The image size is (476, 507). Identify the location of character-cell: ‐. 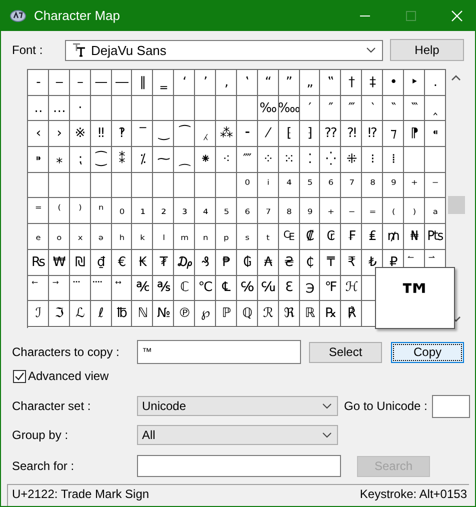
(38, 83).